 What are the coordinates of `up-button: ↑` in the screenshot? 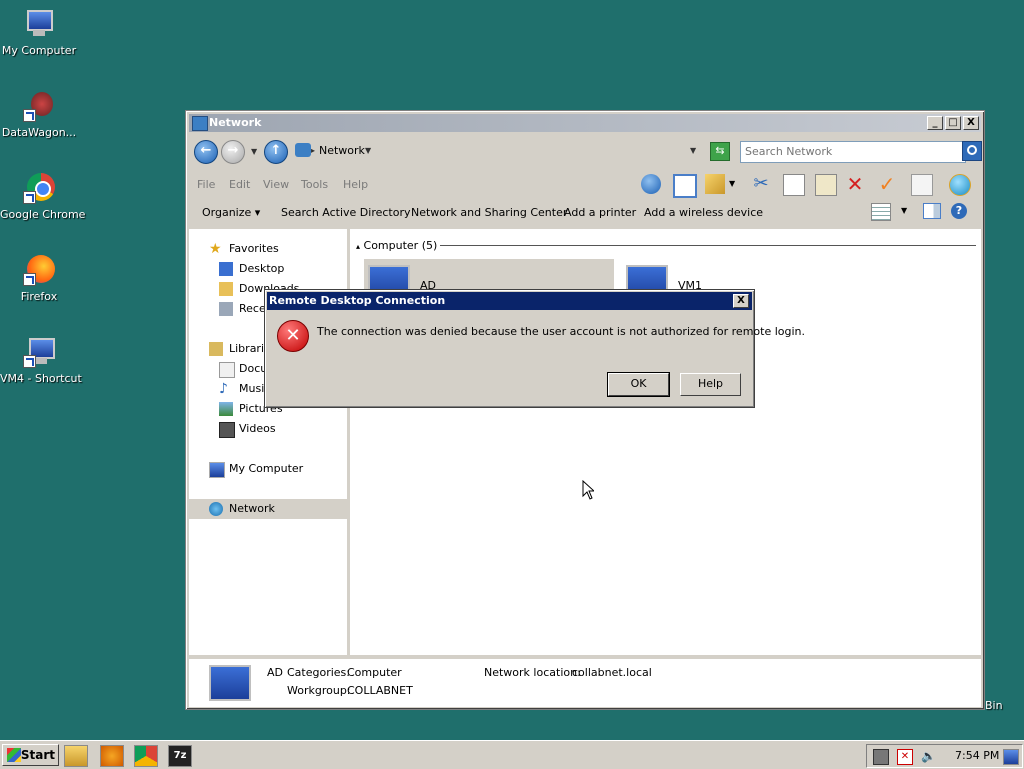 It's located at (276, 152).